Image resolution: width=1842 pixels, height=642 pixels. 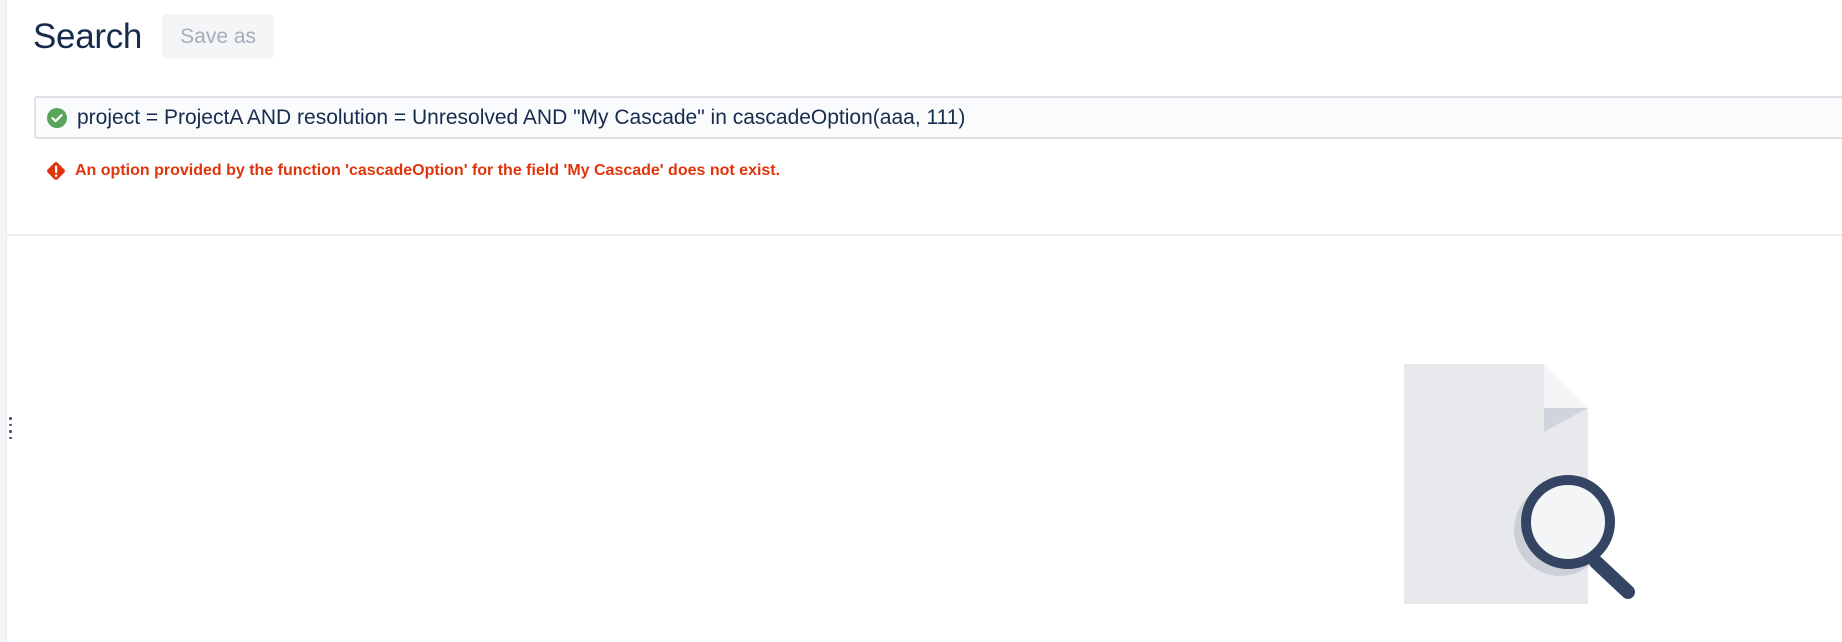 I want to click on divider, so click(x=924, y=235).